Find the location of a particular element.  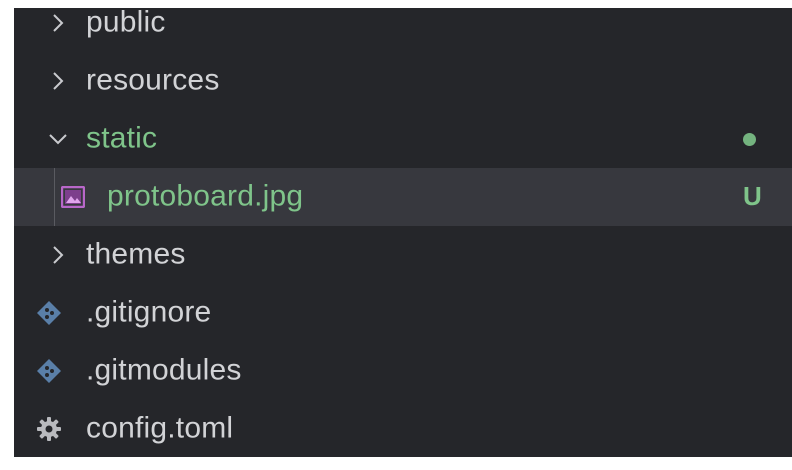

folder-label: public is located at coordinates (126, 23).